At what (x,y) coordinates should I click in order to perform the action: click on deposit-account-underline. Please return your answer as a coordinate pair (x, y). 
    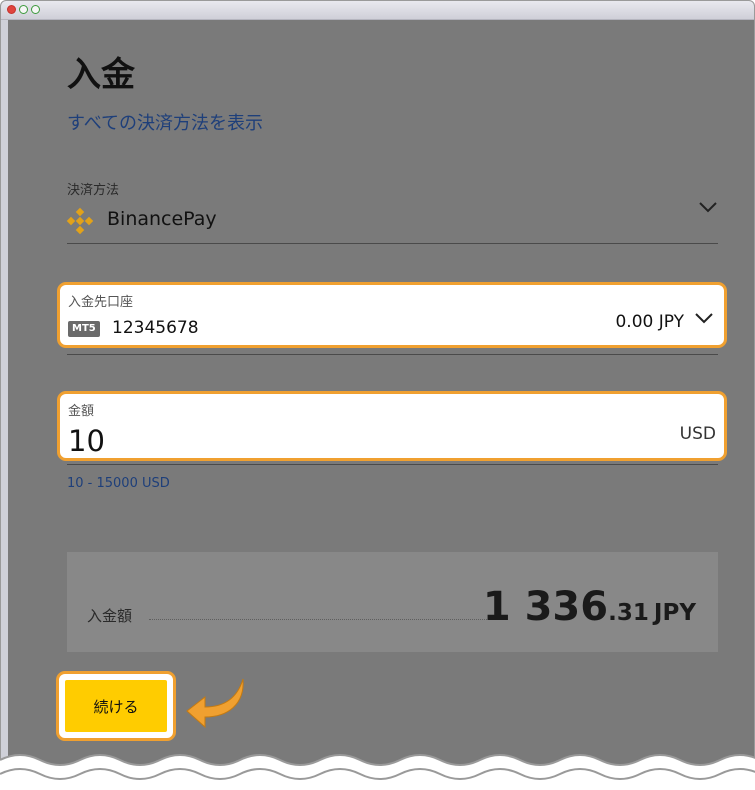
    Looking at the image, I should click on (392, 354).